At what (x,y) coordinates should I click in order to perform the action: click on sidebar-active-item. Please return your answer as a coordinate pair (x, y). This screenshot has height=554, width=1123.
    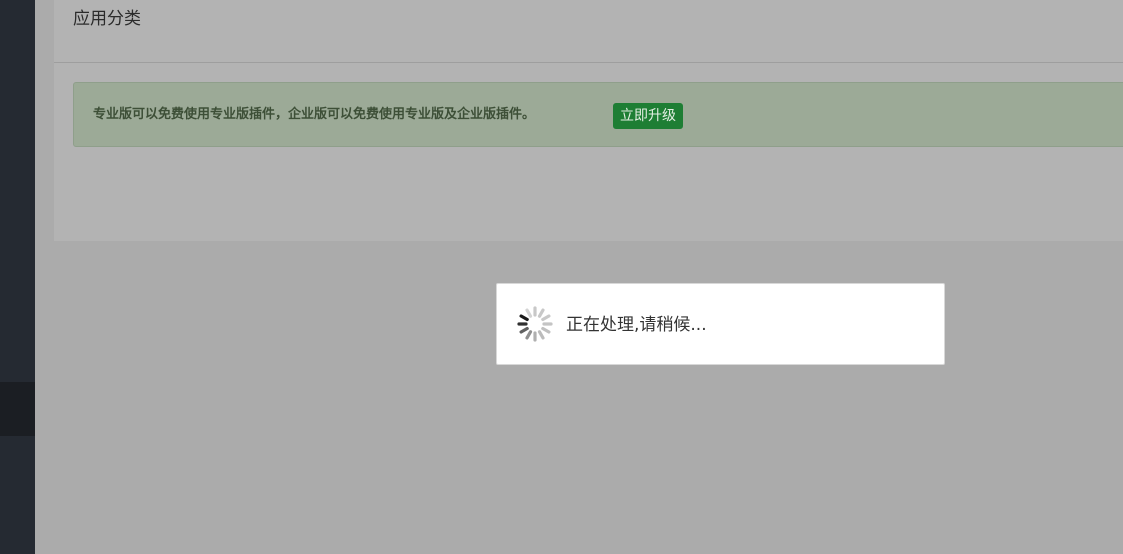
    Looking at the image, I should click on (17, 409).